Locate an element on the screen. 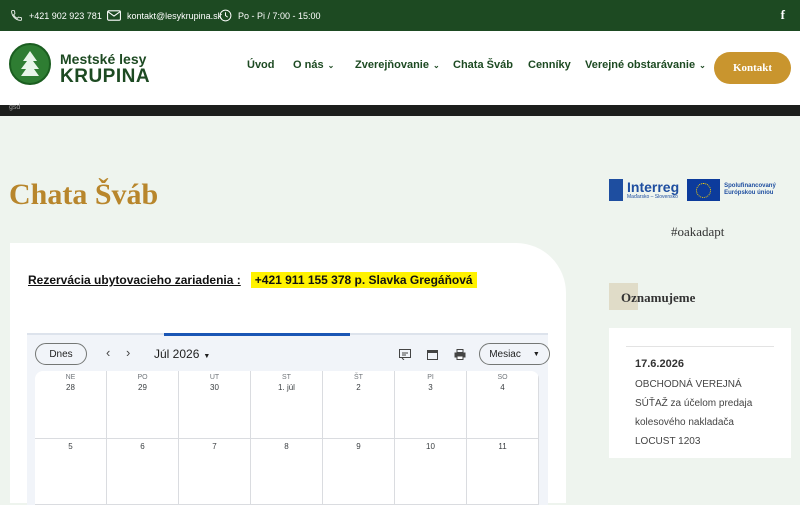 This screenshot has height=505, width=800. divider is located at coordinates (700, 346).